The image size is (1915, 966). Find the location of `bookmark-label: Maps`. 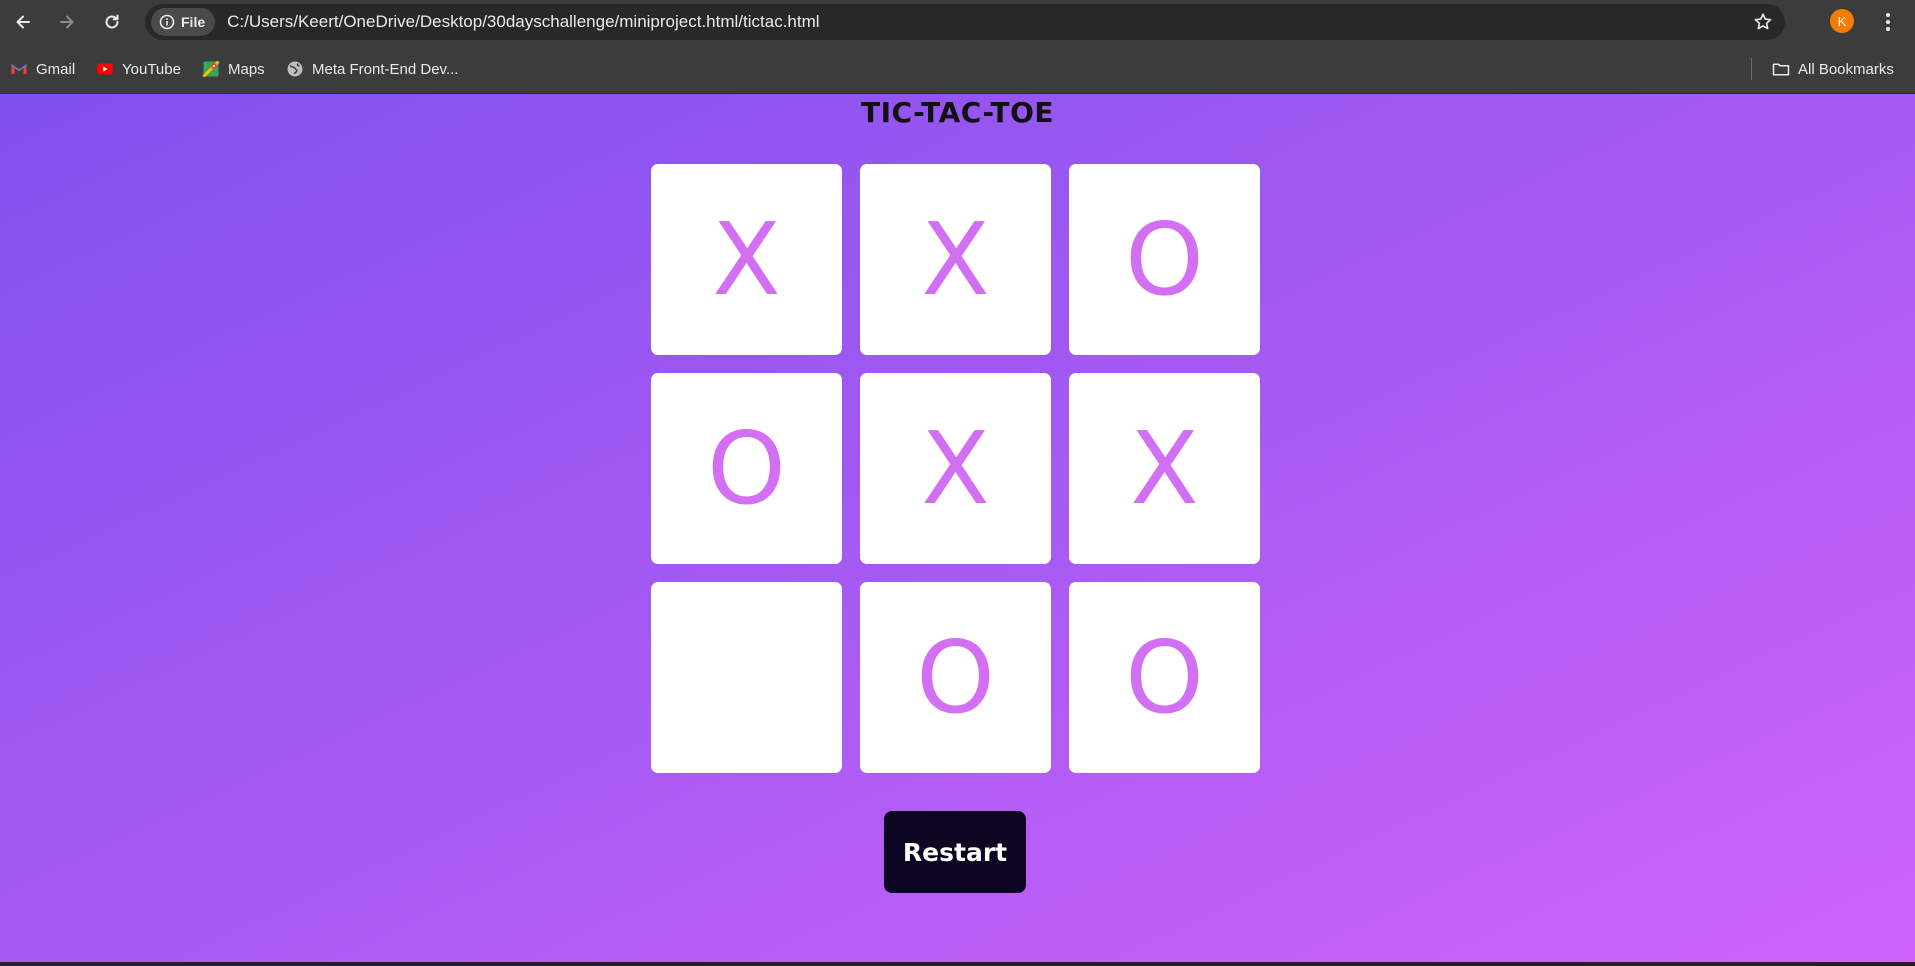

bookmark-label: Maps is located at coordinates (246, 69).